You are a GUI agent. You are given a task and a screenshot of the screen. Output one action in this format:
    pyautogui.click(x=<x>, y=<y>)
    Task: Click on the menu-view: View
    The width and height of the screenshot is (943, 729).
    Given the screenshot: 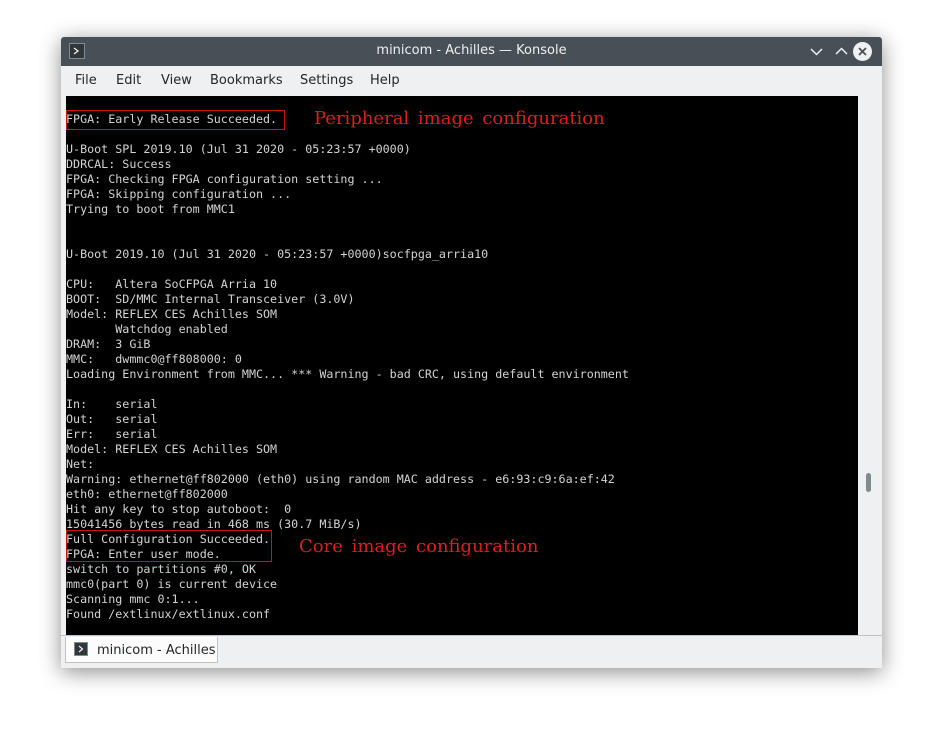 What is the action you would take?
    pyautogui.click(x=176, y=80)
    